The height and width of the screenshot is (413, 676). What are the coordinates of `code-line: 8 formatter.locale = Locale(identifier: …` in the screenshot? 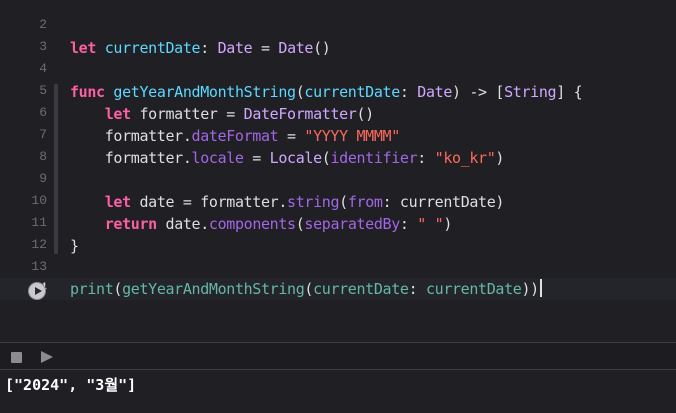 It's located at (338, 158).